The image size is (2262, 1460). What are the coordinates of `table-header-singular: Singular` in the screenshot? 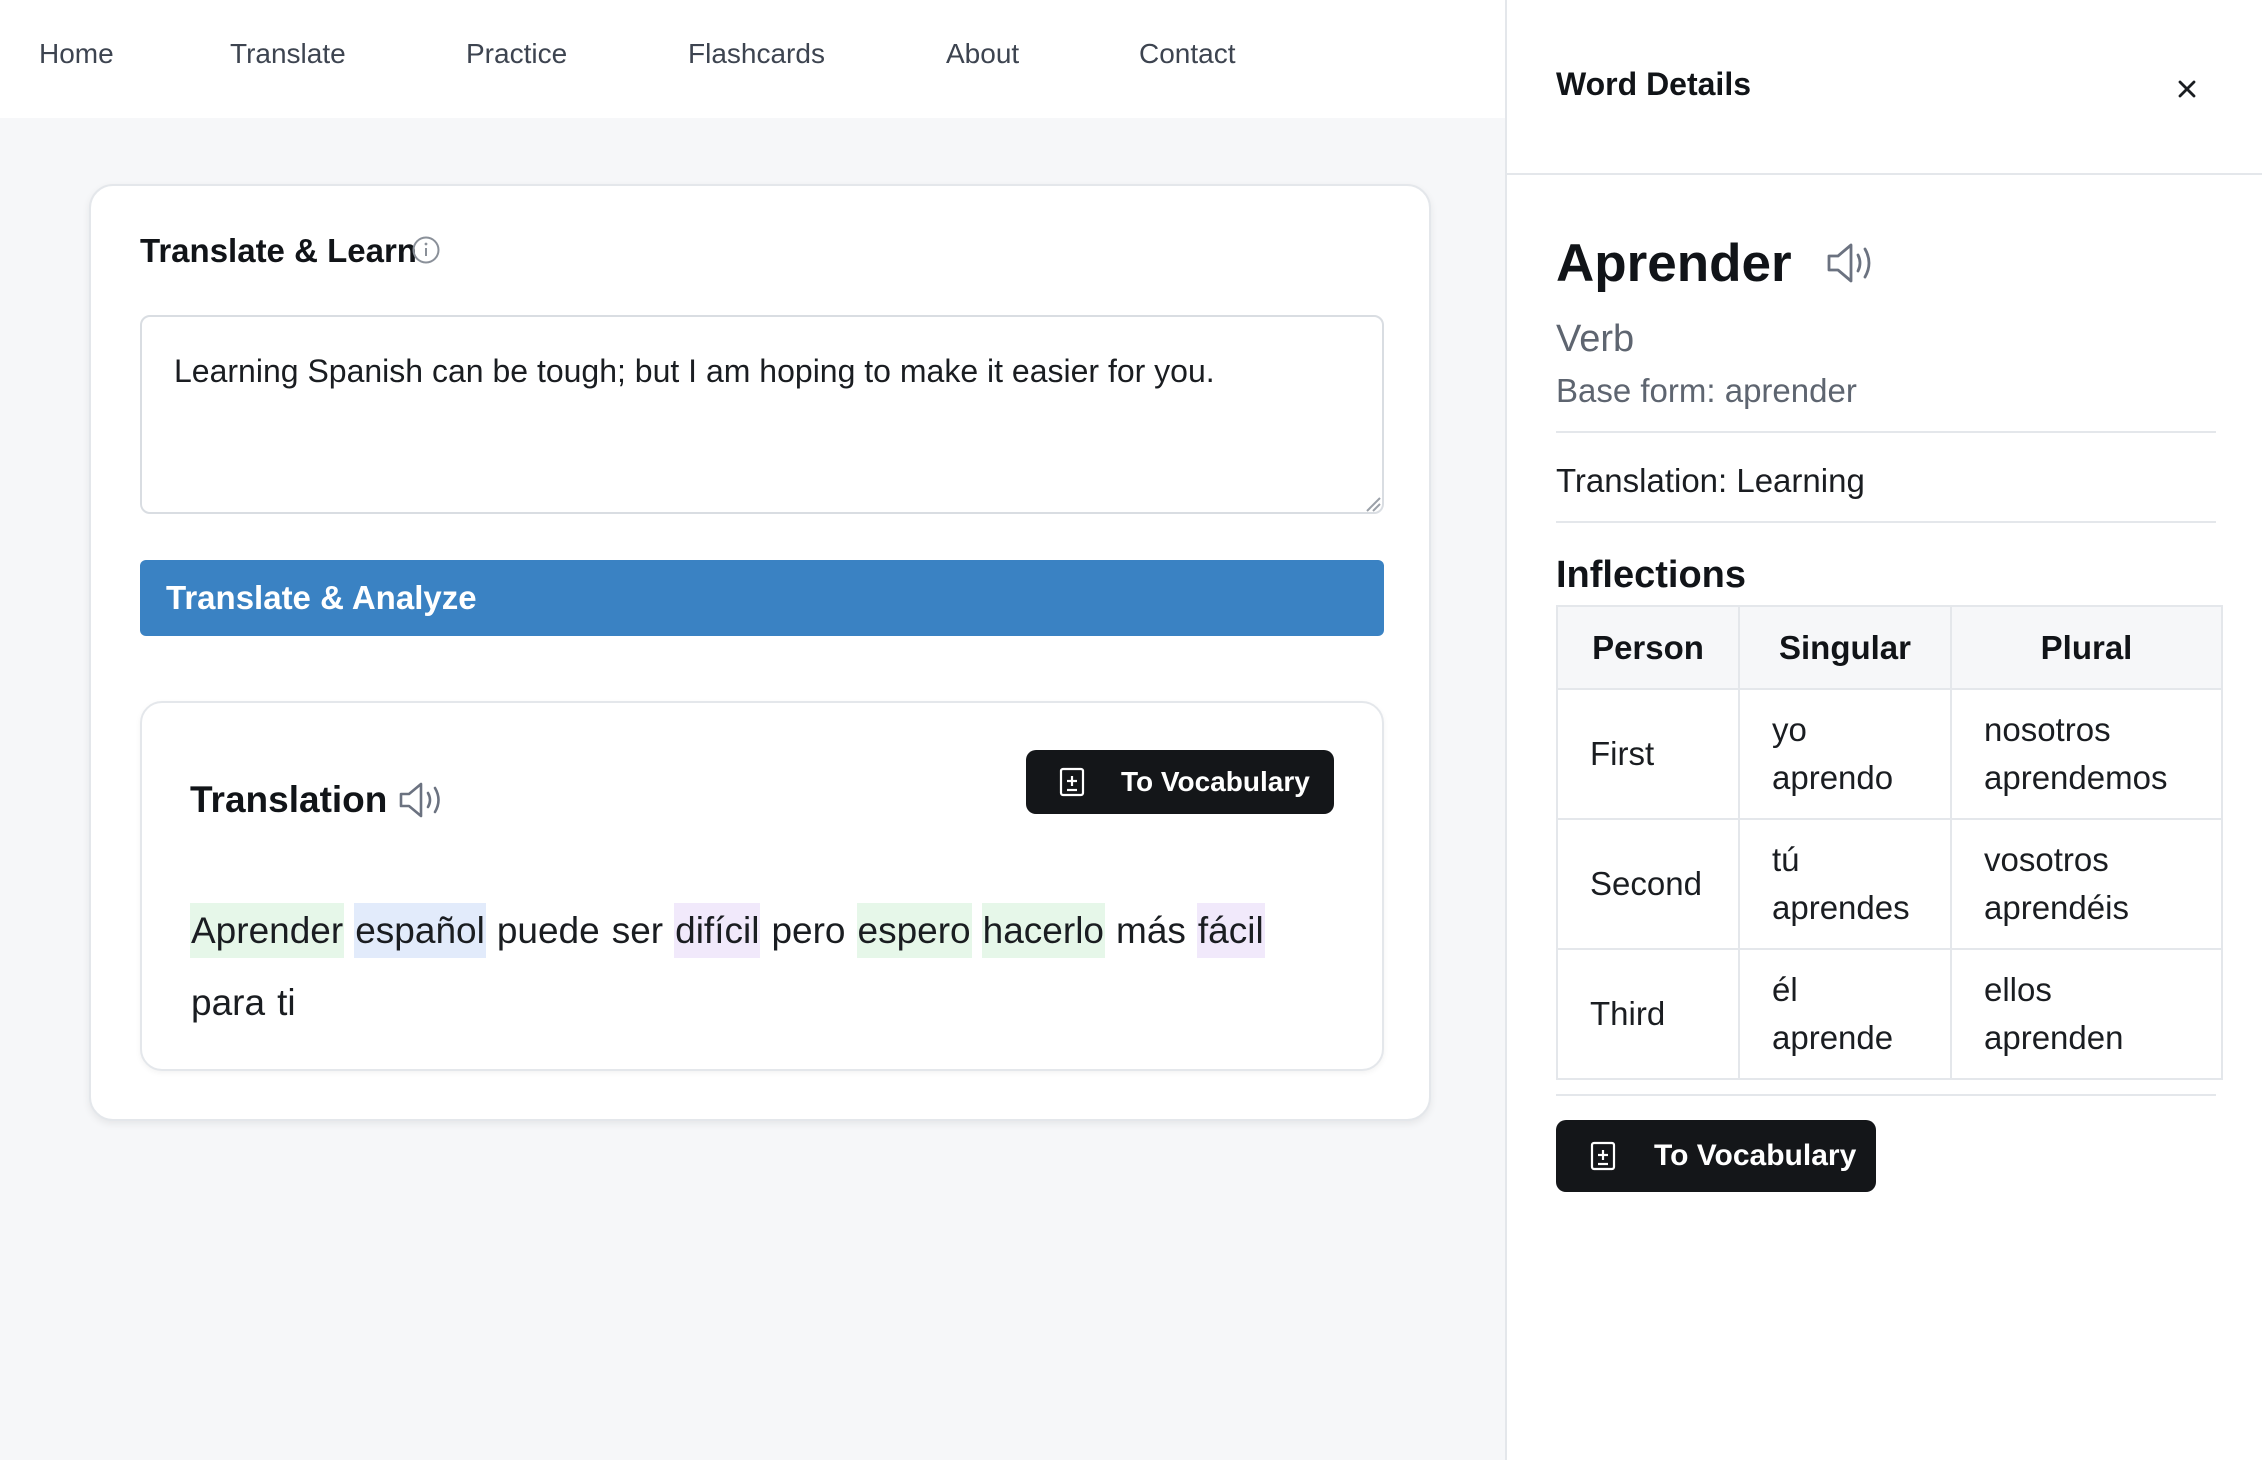 It's located at (1845, 647).